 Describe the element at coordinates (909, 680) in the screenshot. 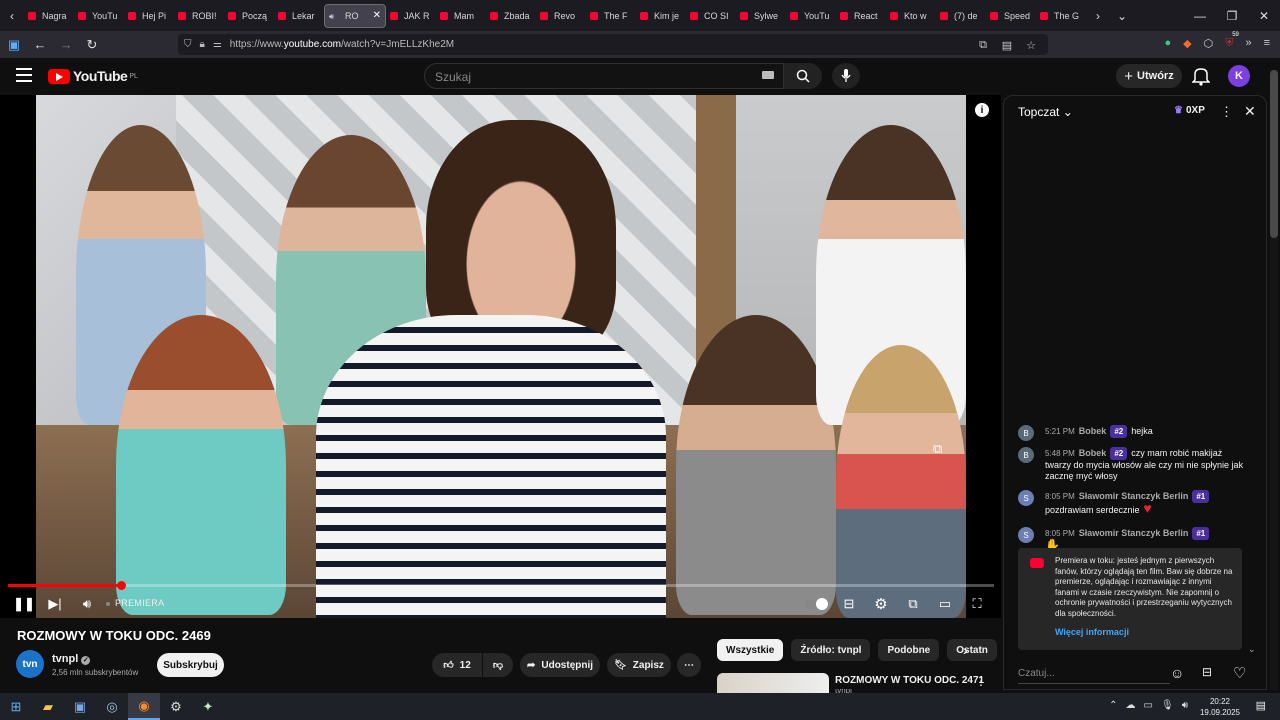

I see `recommendation-title: ROZMOWY W TOKU ODC. 2471` at that location.